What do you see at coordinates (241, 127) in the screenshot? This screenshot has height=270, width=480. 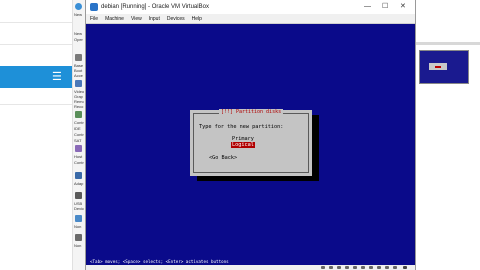 I see `dialog-prompt: Type for the new partition:` at bounding box center [241, 127].